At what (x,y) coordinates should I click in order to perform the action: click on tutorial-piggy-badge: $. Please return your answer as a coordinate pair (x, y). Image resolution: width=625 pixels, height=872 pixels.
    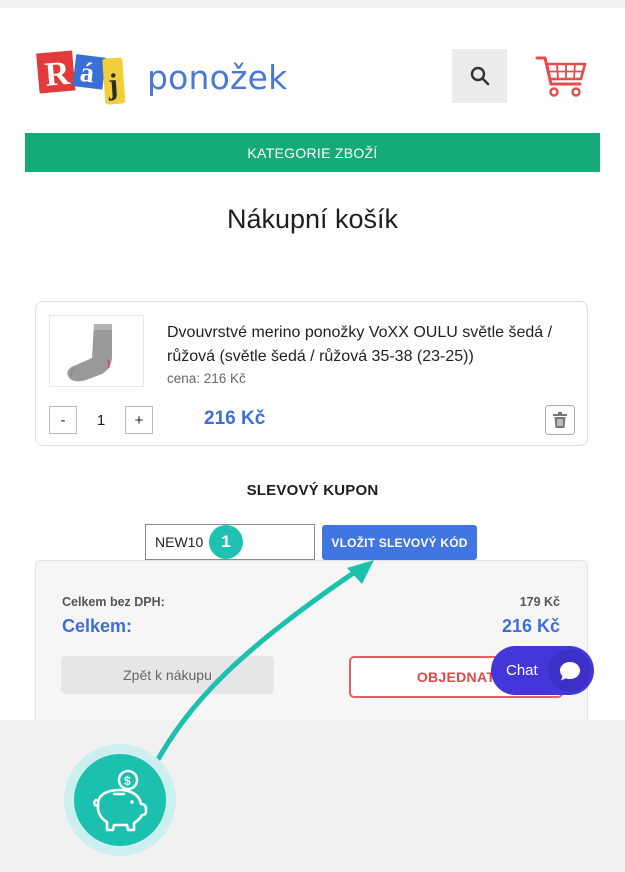
    Looking at the image, I should click on (120, 800).